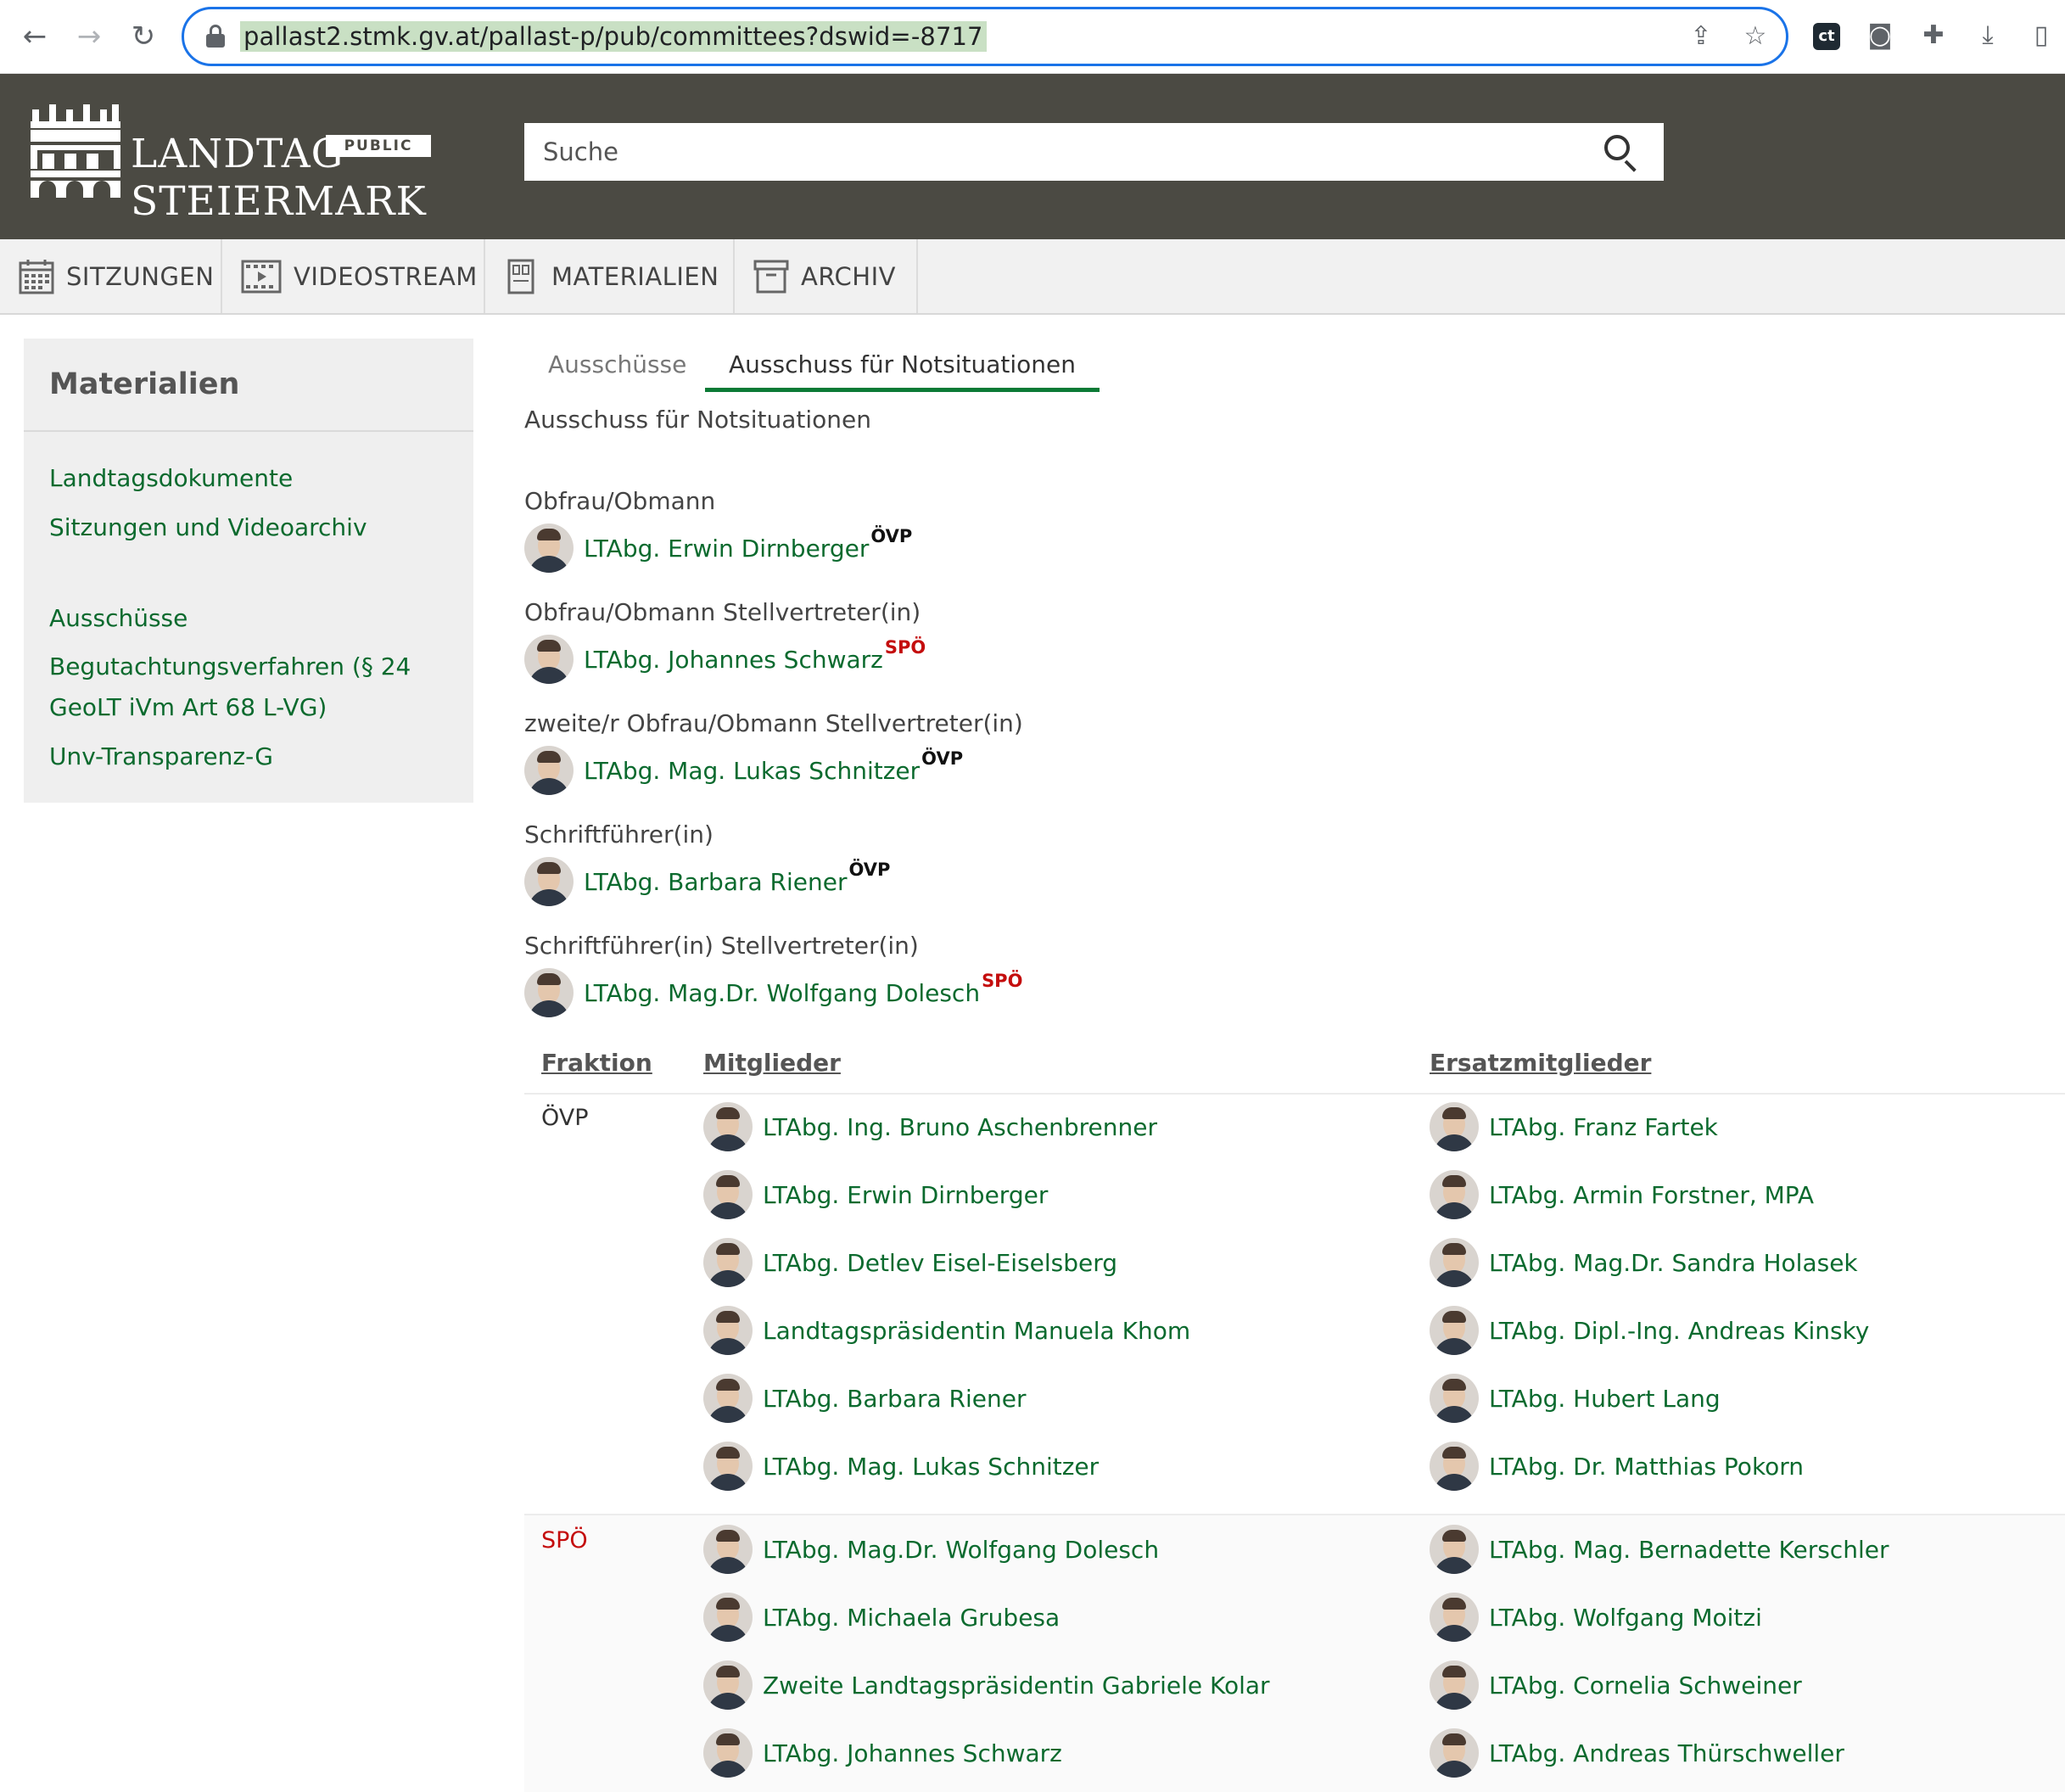 Image resolution: width=2065 pixels, height=1792 pixels. What do you see at coordinates (1826, 37) in the screenshot?
I see `extension-ct-icon: ct` at bounding box center [1826, 37].